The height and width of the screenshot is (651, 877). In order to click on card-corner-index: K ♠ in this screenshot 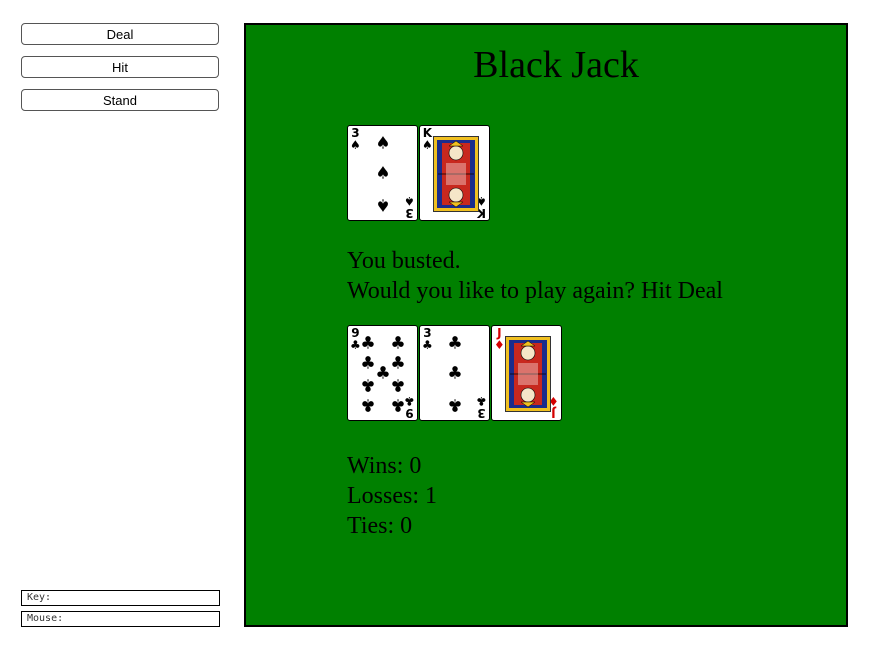, I will do `click(427, 139)`.